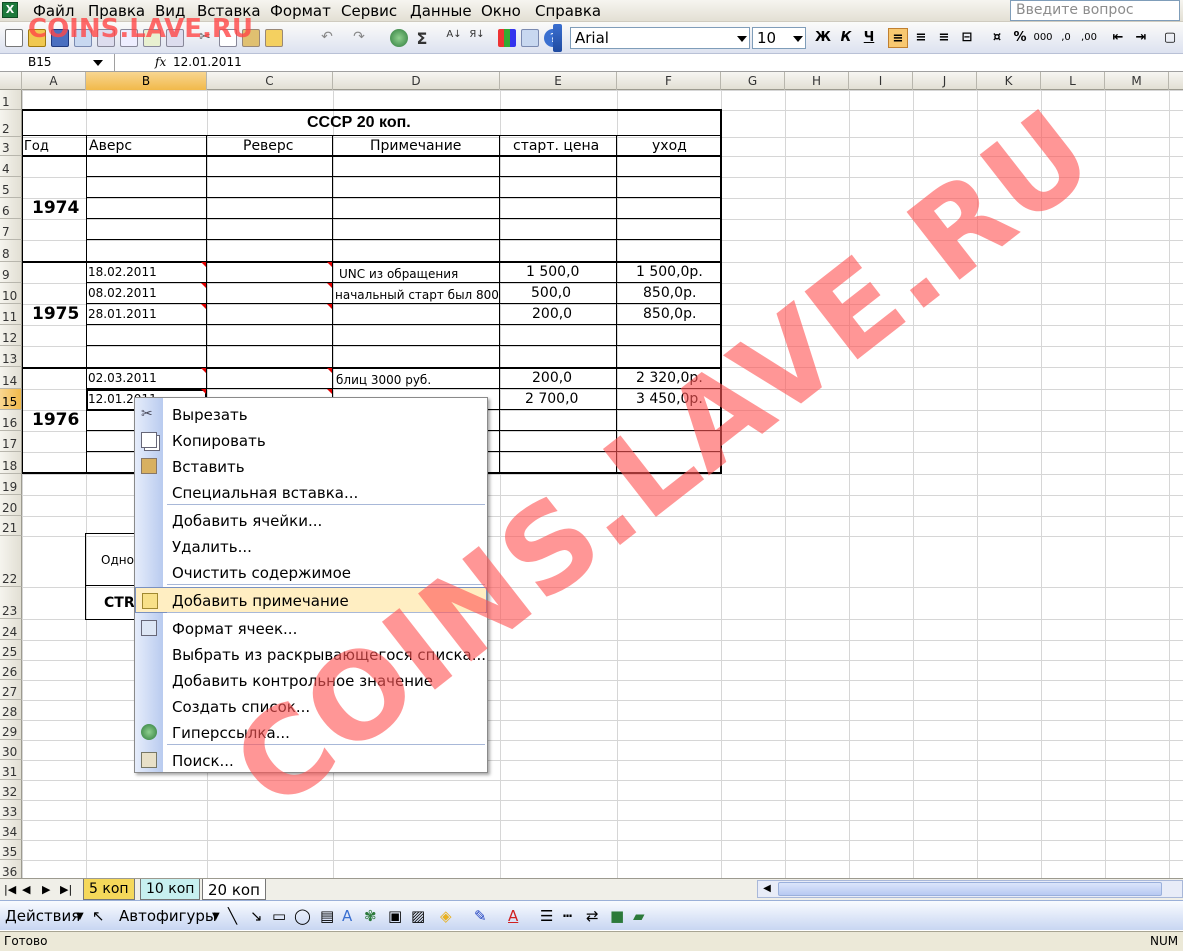  What do you see at coordinates (454, 38) in the screenshot?
I see `sort-ascending-icon: А↓` at bounding box center [454, 38].